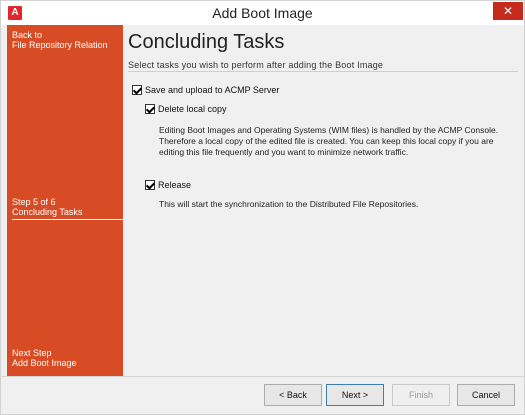 Image resolution: width=525 pixels, height=415 pixels. I want to click on back-step-link: Back to File Repository Relation, so click(60, 40).